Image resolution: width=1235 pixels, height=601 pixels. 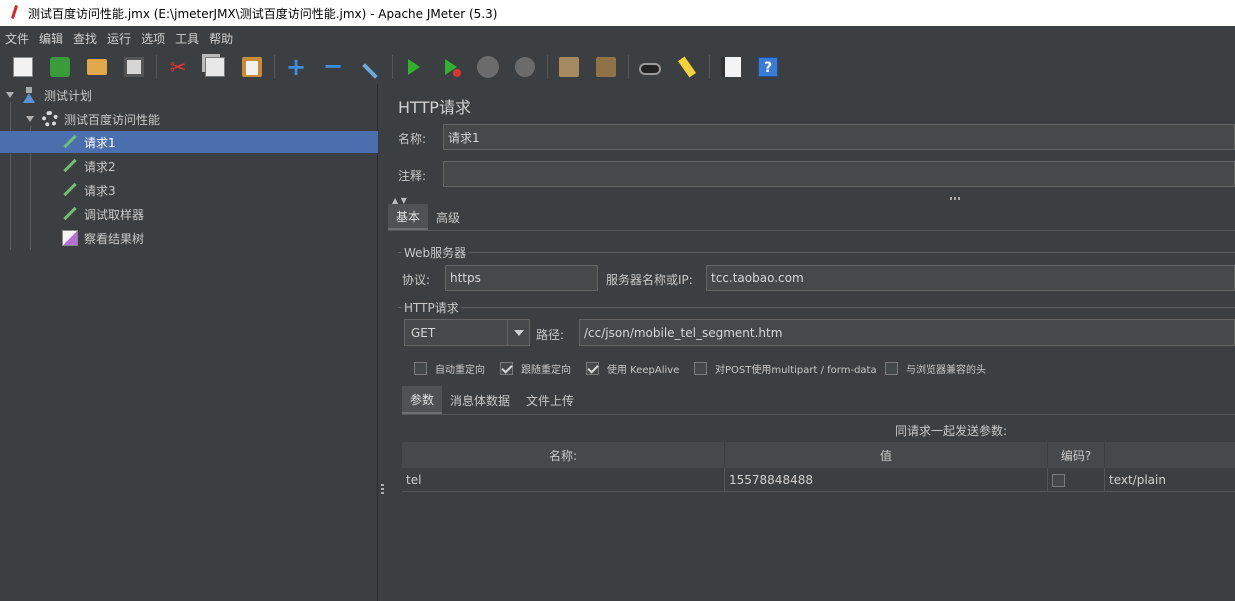 What do you see at coordinates (422, 400) in the screenshot?
I see `tab-parameters: 参数` at bounding box center [422, 400].